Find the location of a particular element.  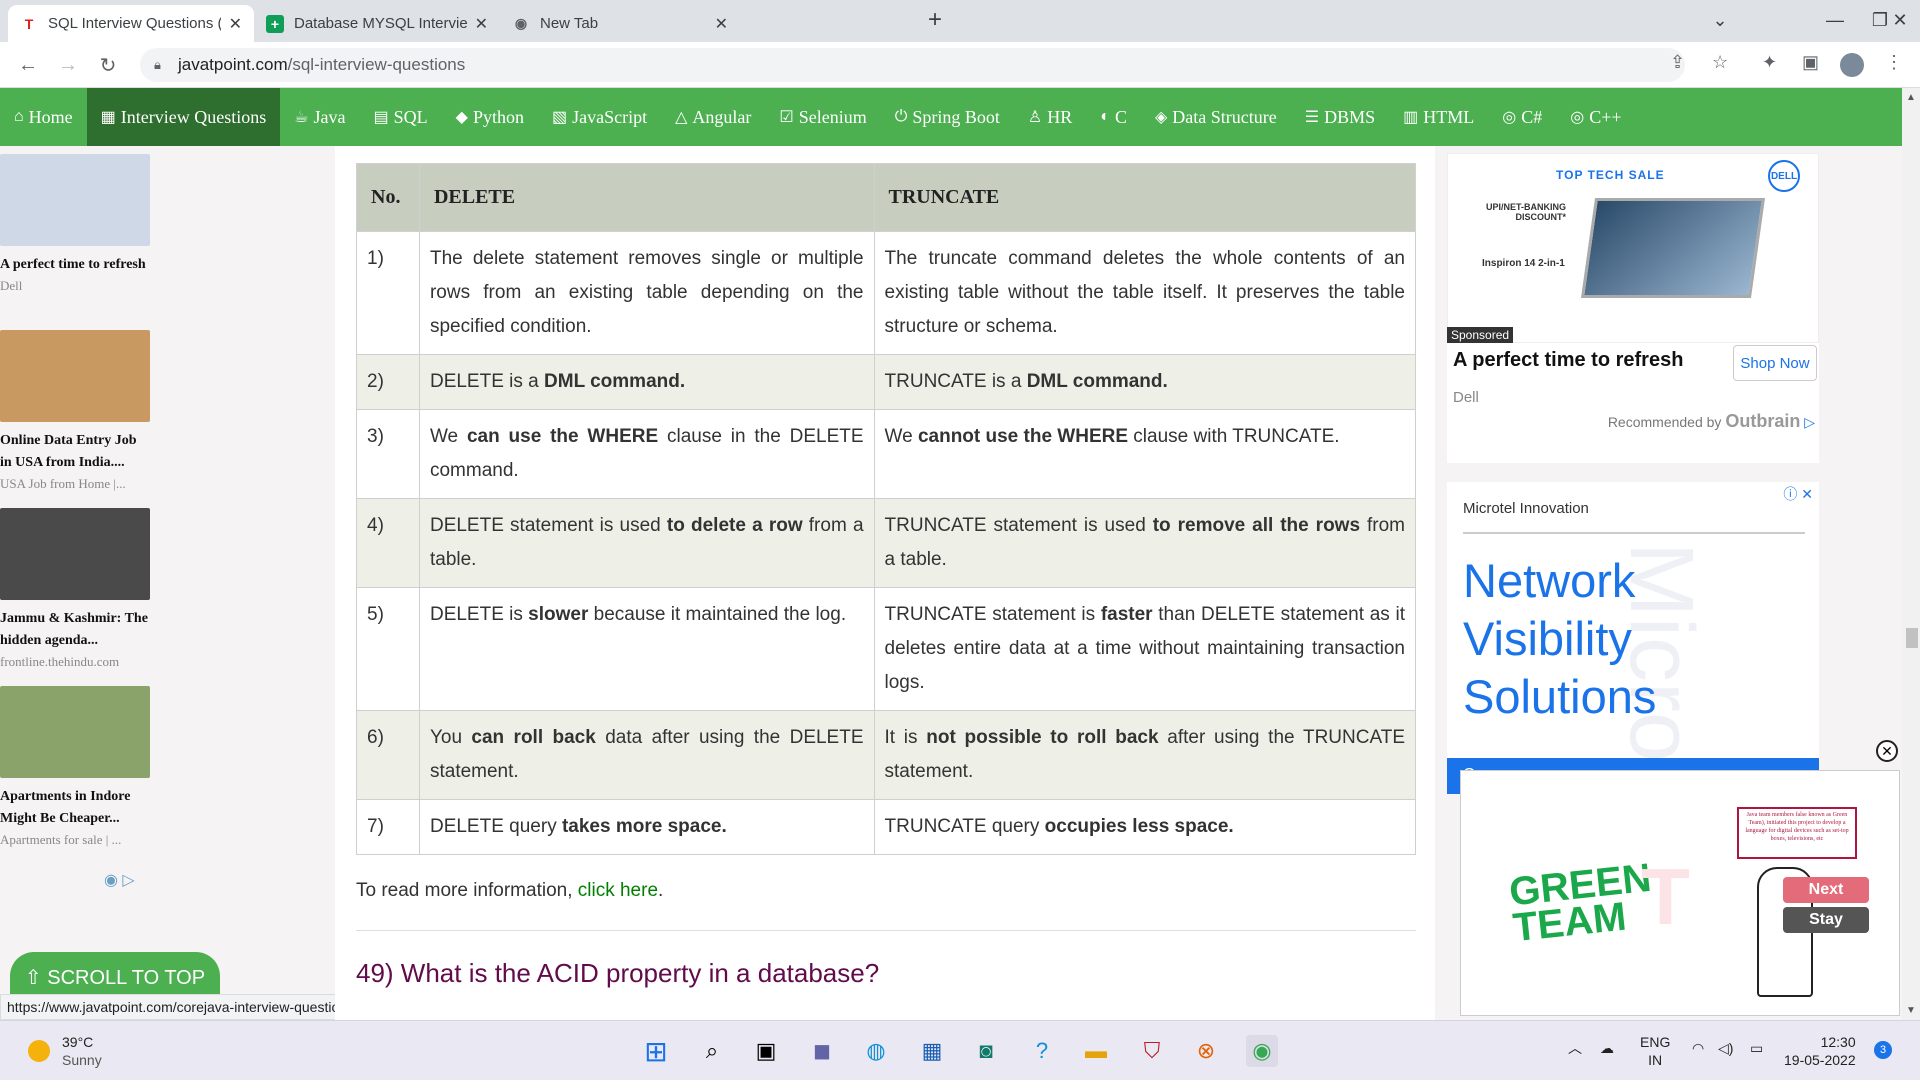

edge-icon: ◍ is located at coordinates (876, 1051).